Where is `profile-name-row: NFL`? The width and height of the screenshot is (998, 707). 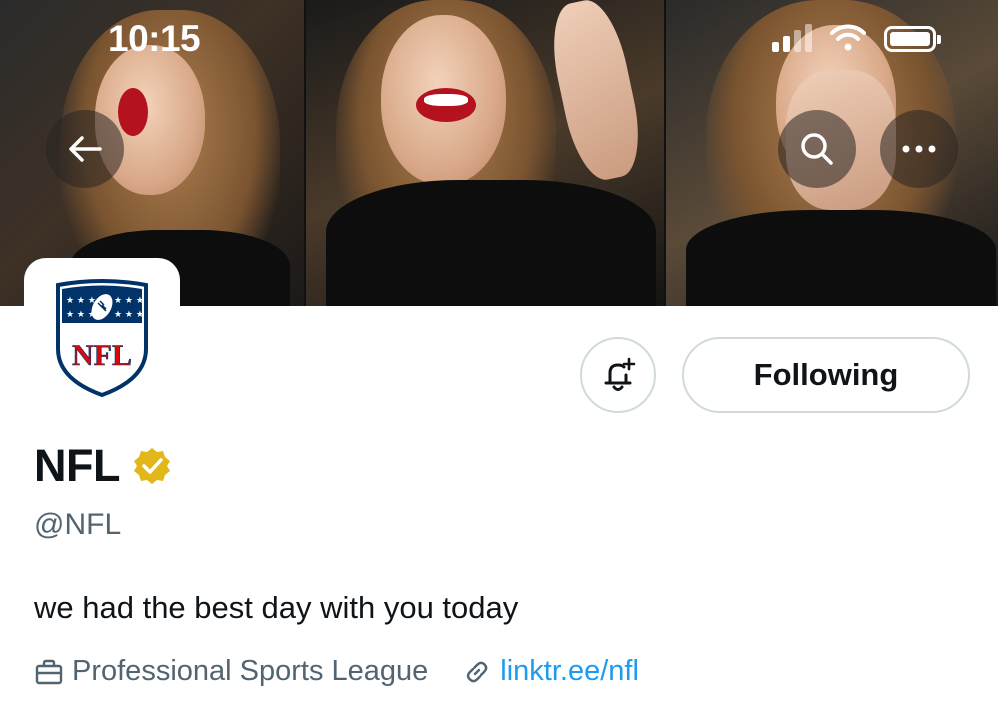
profile-name-row: NFL is located at coordinates (103, 466).